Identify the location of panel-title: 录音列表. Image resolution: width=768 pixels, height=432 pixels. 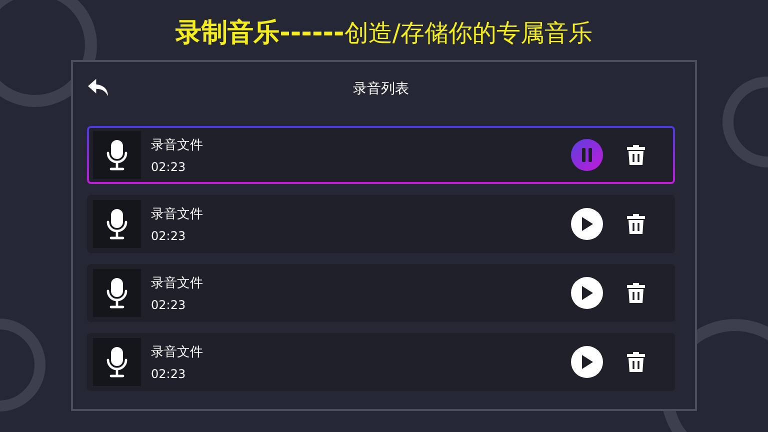
(381, 89).